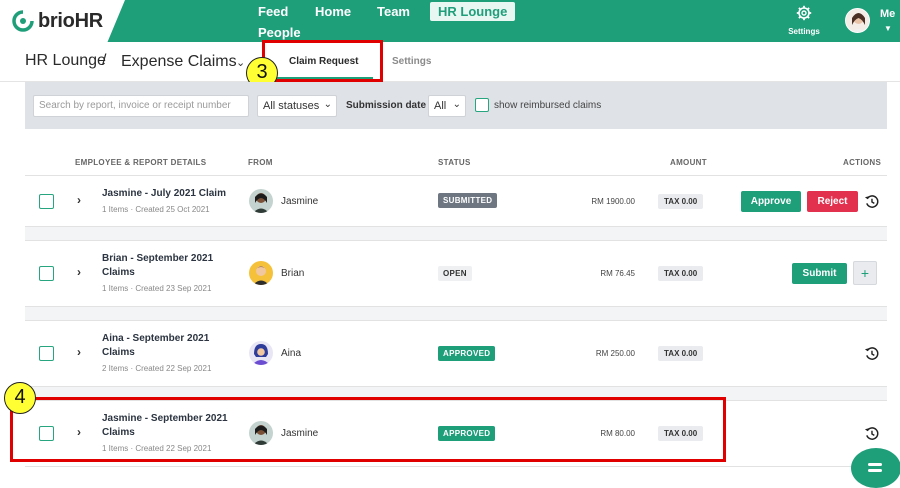  What do you see at coordinates (455, 273) in the screenshot?
I see `status-badge: OPEN` at bounding box center [455, 273].